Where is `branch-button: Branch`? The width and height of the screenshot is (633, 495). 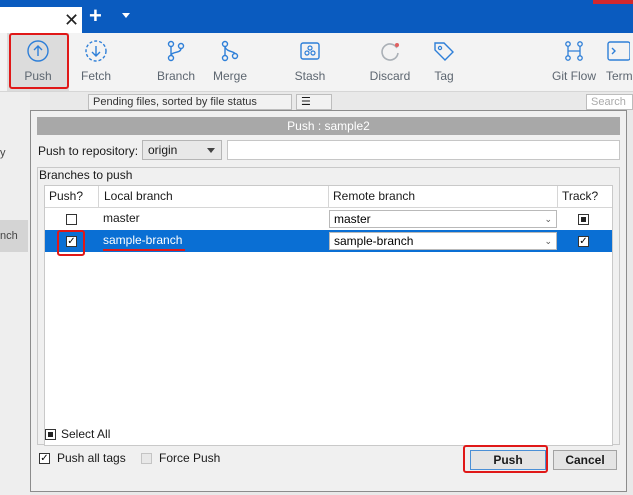 branch-button: Branch is located at coordinates (176, 62).